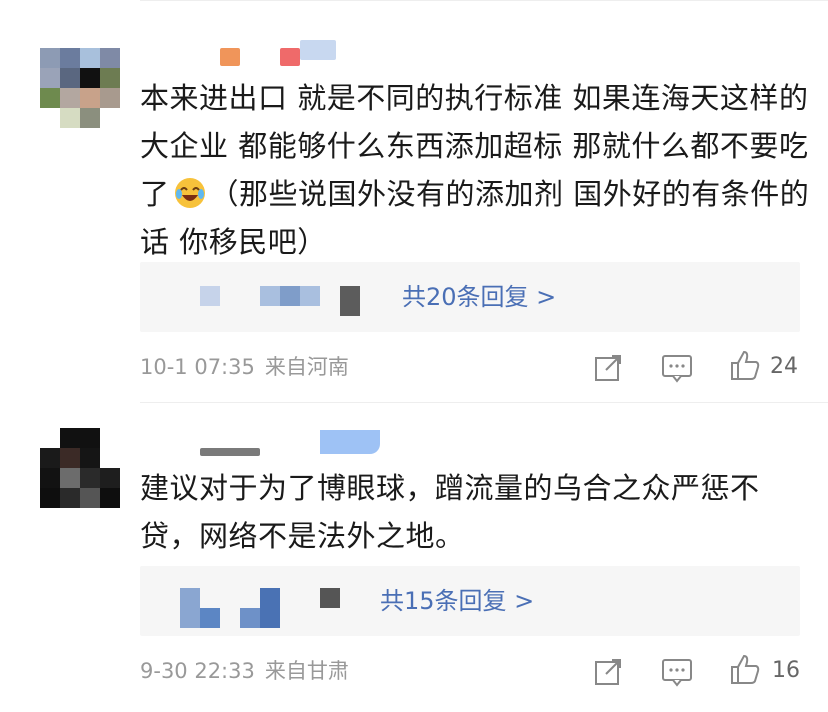 The width and height of the screenshot is (828, 712). Describe the element at coordinates (745, 669) in the screenshot. I see `thumbs-up-icon` at that location.